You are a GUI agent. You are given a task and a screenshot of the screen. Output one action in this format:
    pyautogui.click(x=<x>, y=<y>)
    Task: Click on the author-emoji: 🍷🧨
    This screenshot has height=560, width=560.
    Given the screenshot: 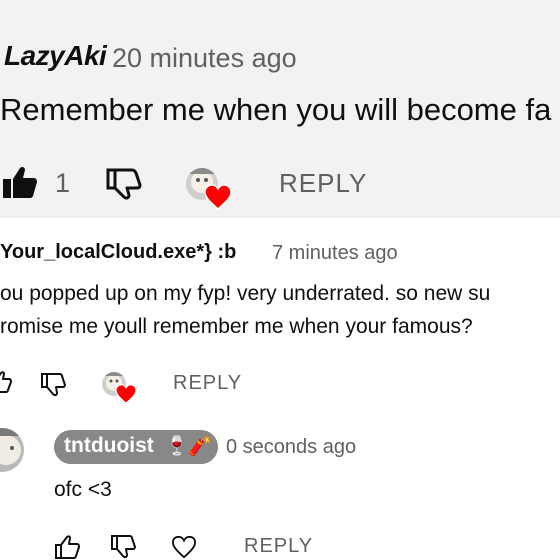 What is the action you would take?
    pyautogui.click(x=189, y=446)
    